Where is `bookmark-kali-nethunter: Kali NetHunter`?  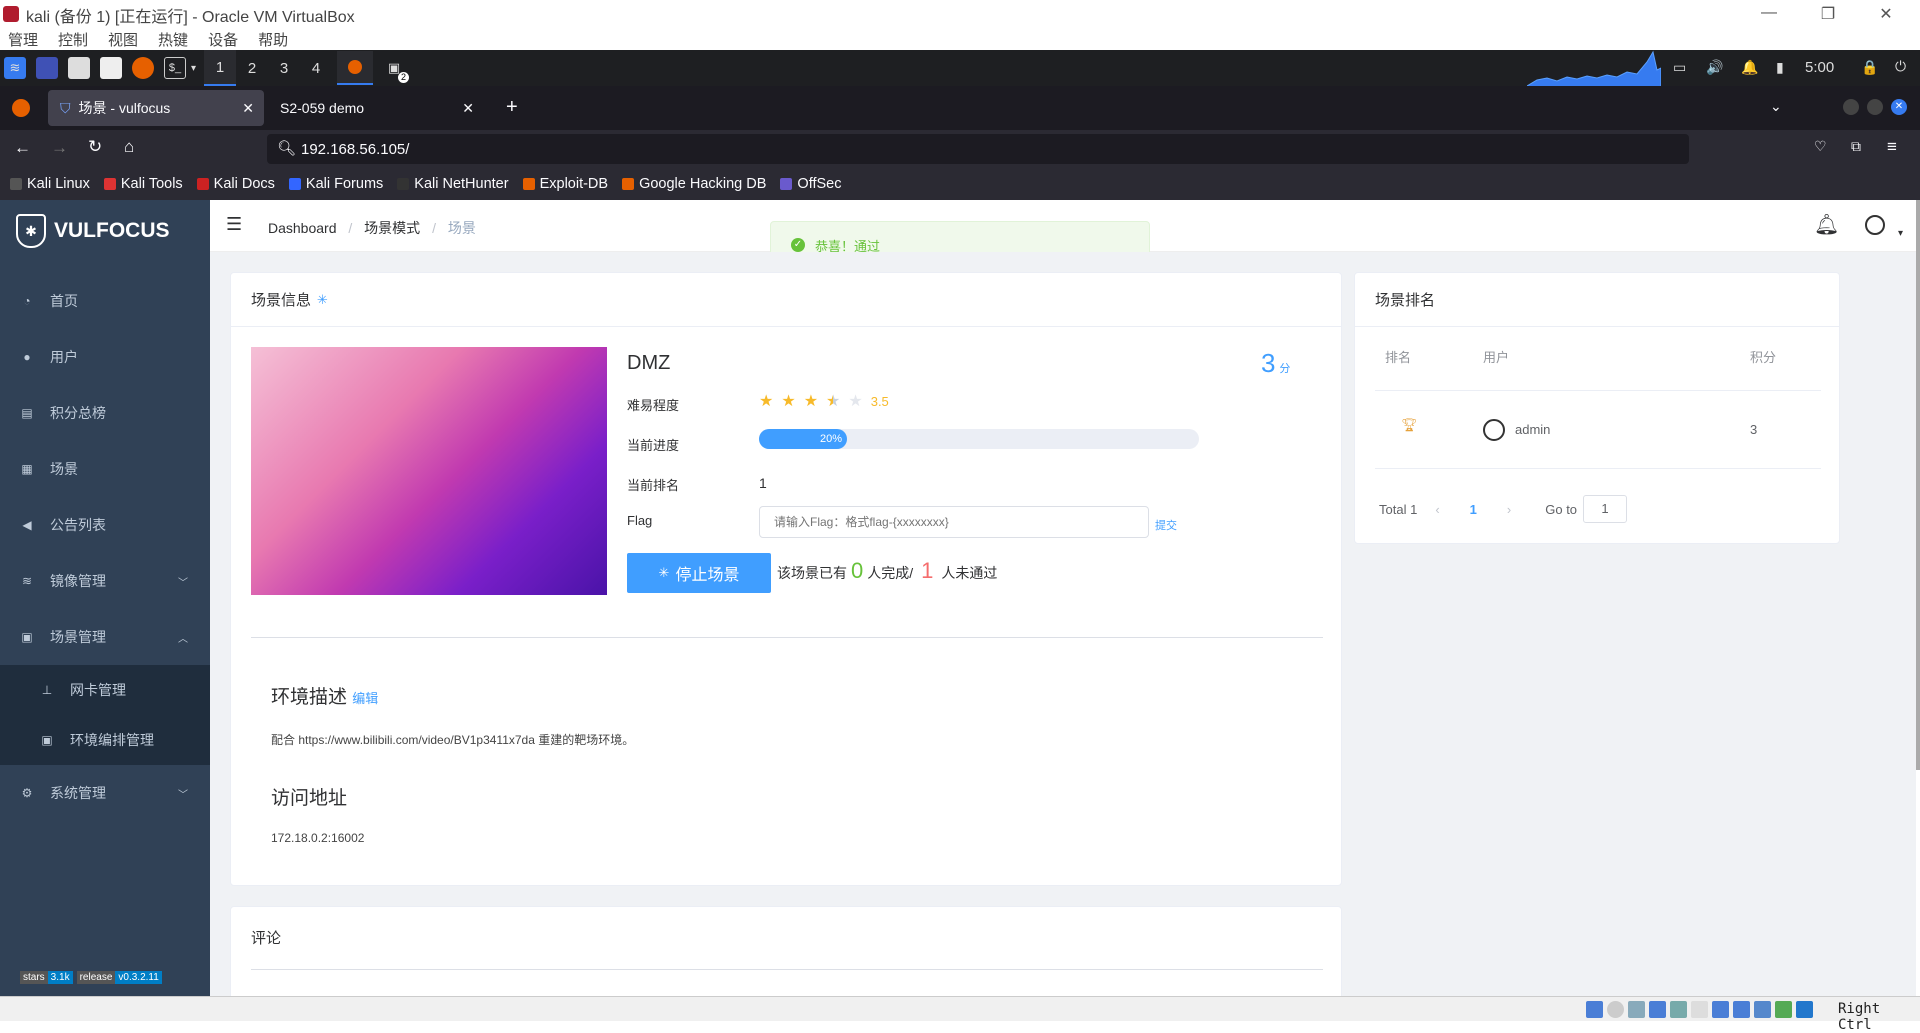
bookmark-kali-nethunter: Kali NetHunter is located at coordinates (453, 184).